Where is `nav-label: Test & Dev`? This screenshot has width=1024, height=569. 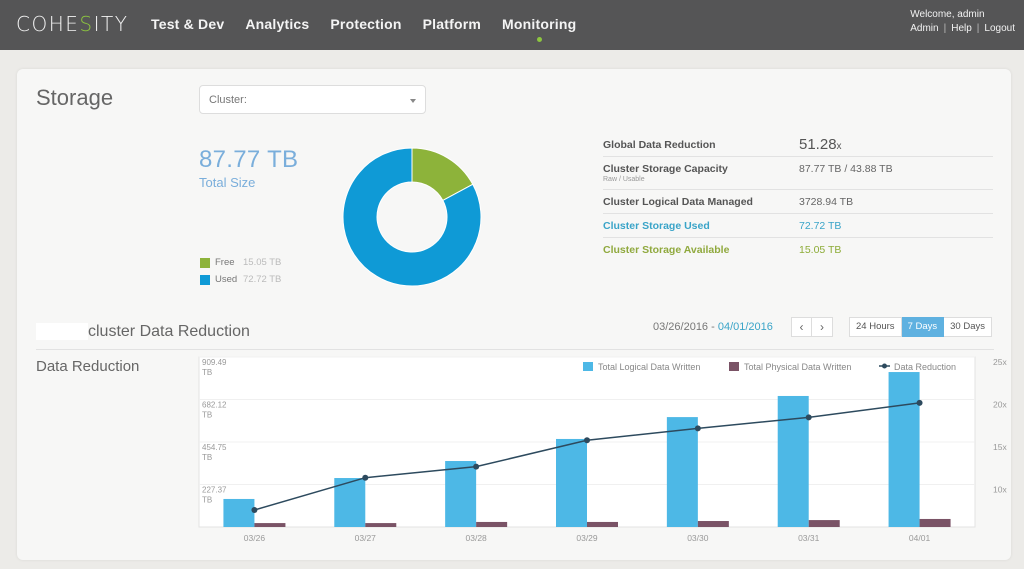
nav-label: Test & Dev is located at coordinates (188, 24).